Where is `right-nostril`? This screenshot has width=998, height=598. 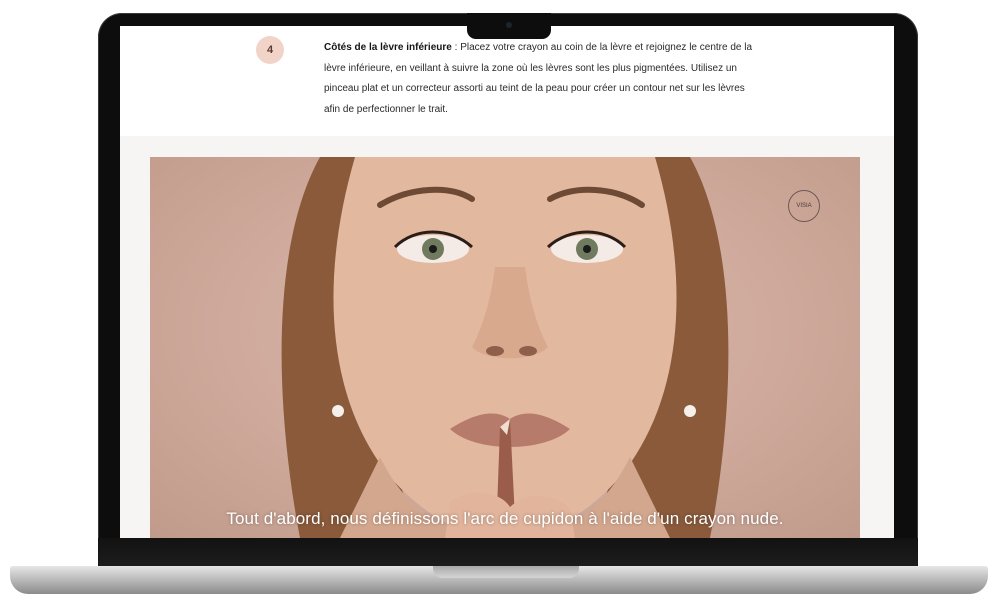
right-nostril is located at coordinates (528, 351).